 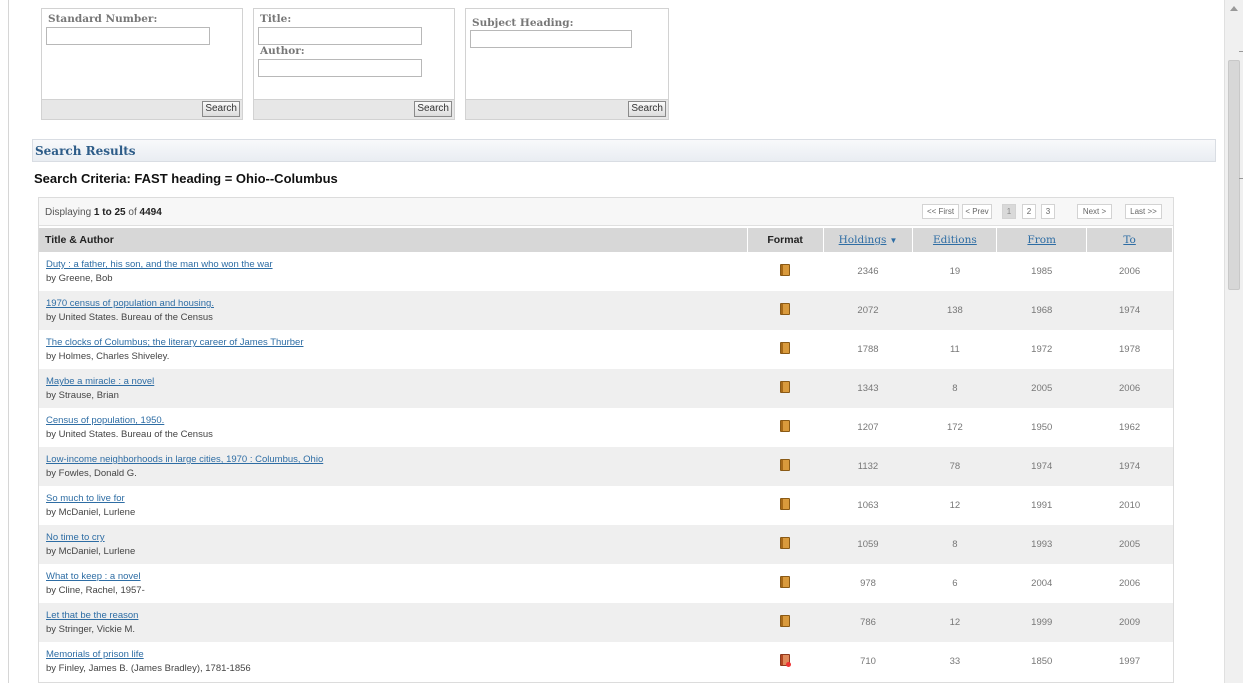 What do you see at coordinates (868, 661) in the screenshot?
I see `holdings-cell: 710` at bounding box center [868, 661].